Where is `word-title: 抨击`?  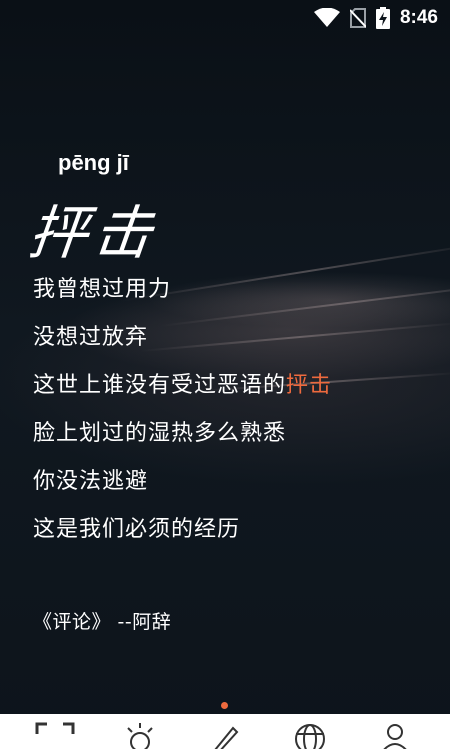
word-title: 抨击 is located at coordinates (93, 233).